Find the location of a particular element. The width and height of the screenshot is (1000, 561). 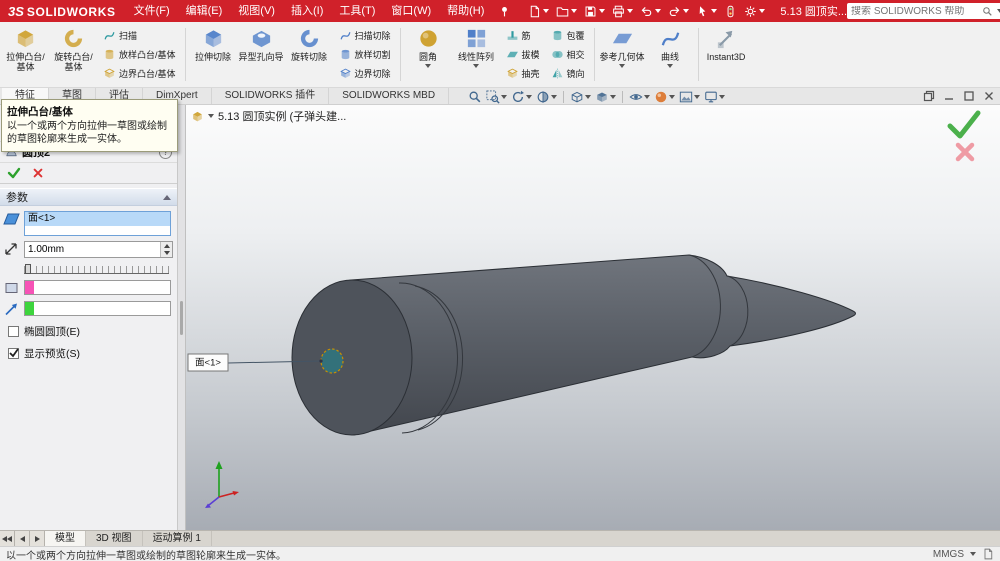

ribbon-sweep-cut-button: 扫描切除 is located at coordinates (365, 35).